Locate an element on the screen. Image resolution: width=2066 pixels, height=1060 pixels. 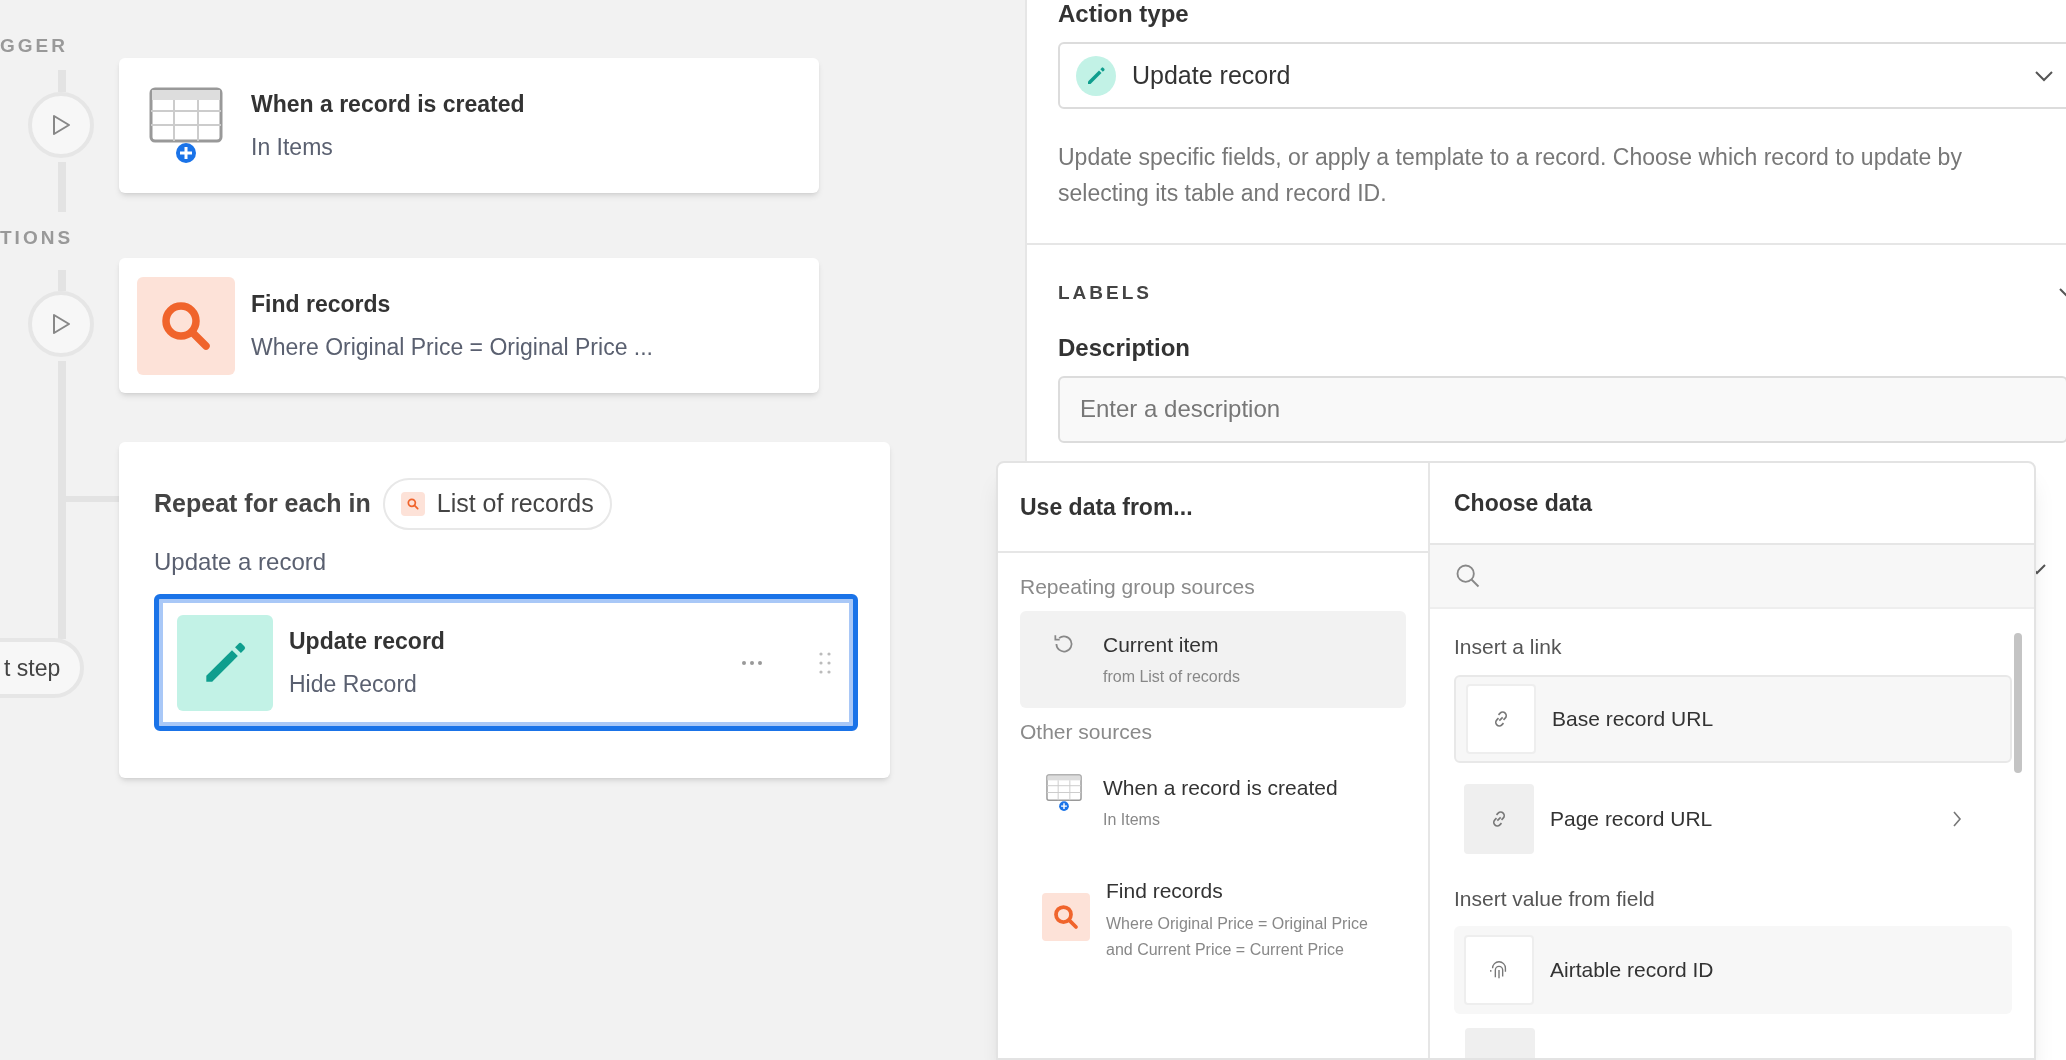
data-option: Airtable record ID is located at coordinates (1733, 970).